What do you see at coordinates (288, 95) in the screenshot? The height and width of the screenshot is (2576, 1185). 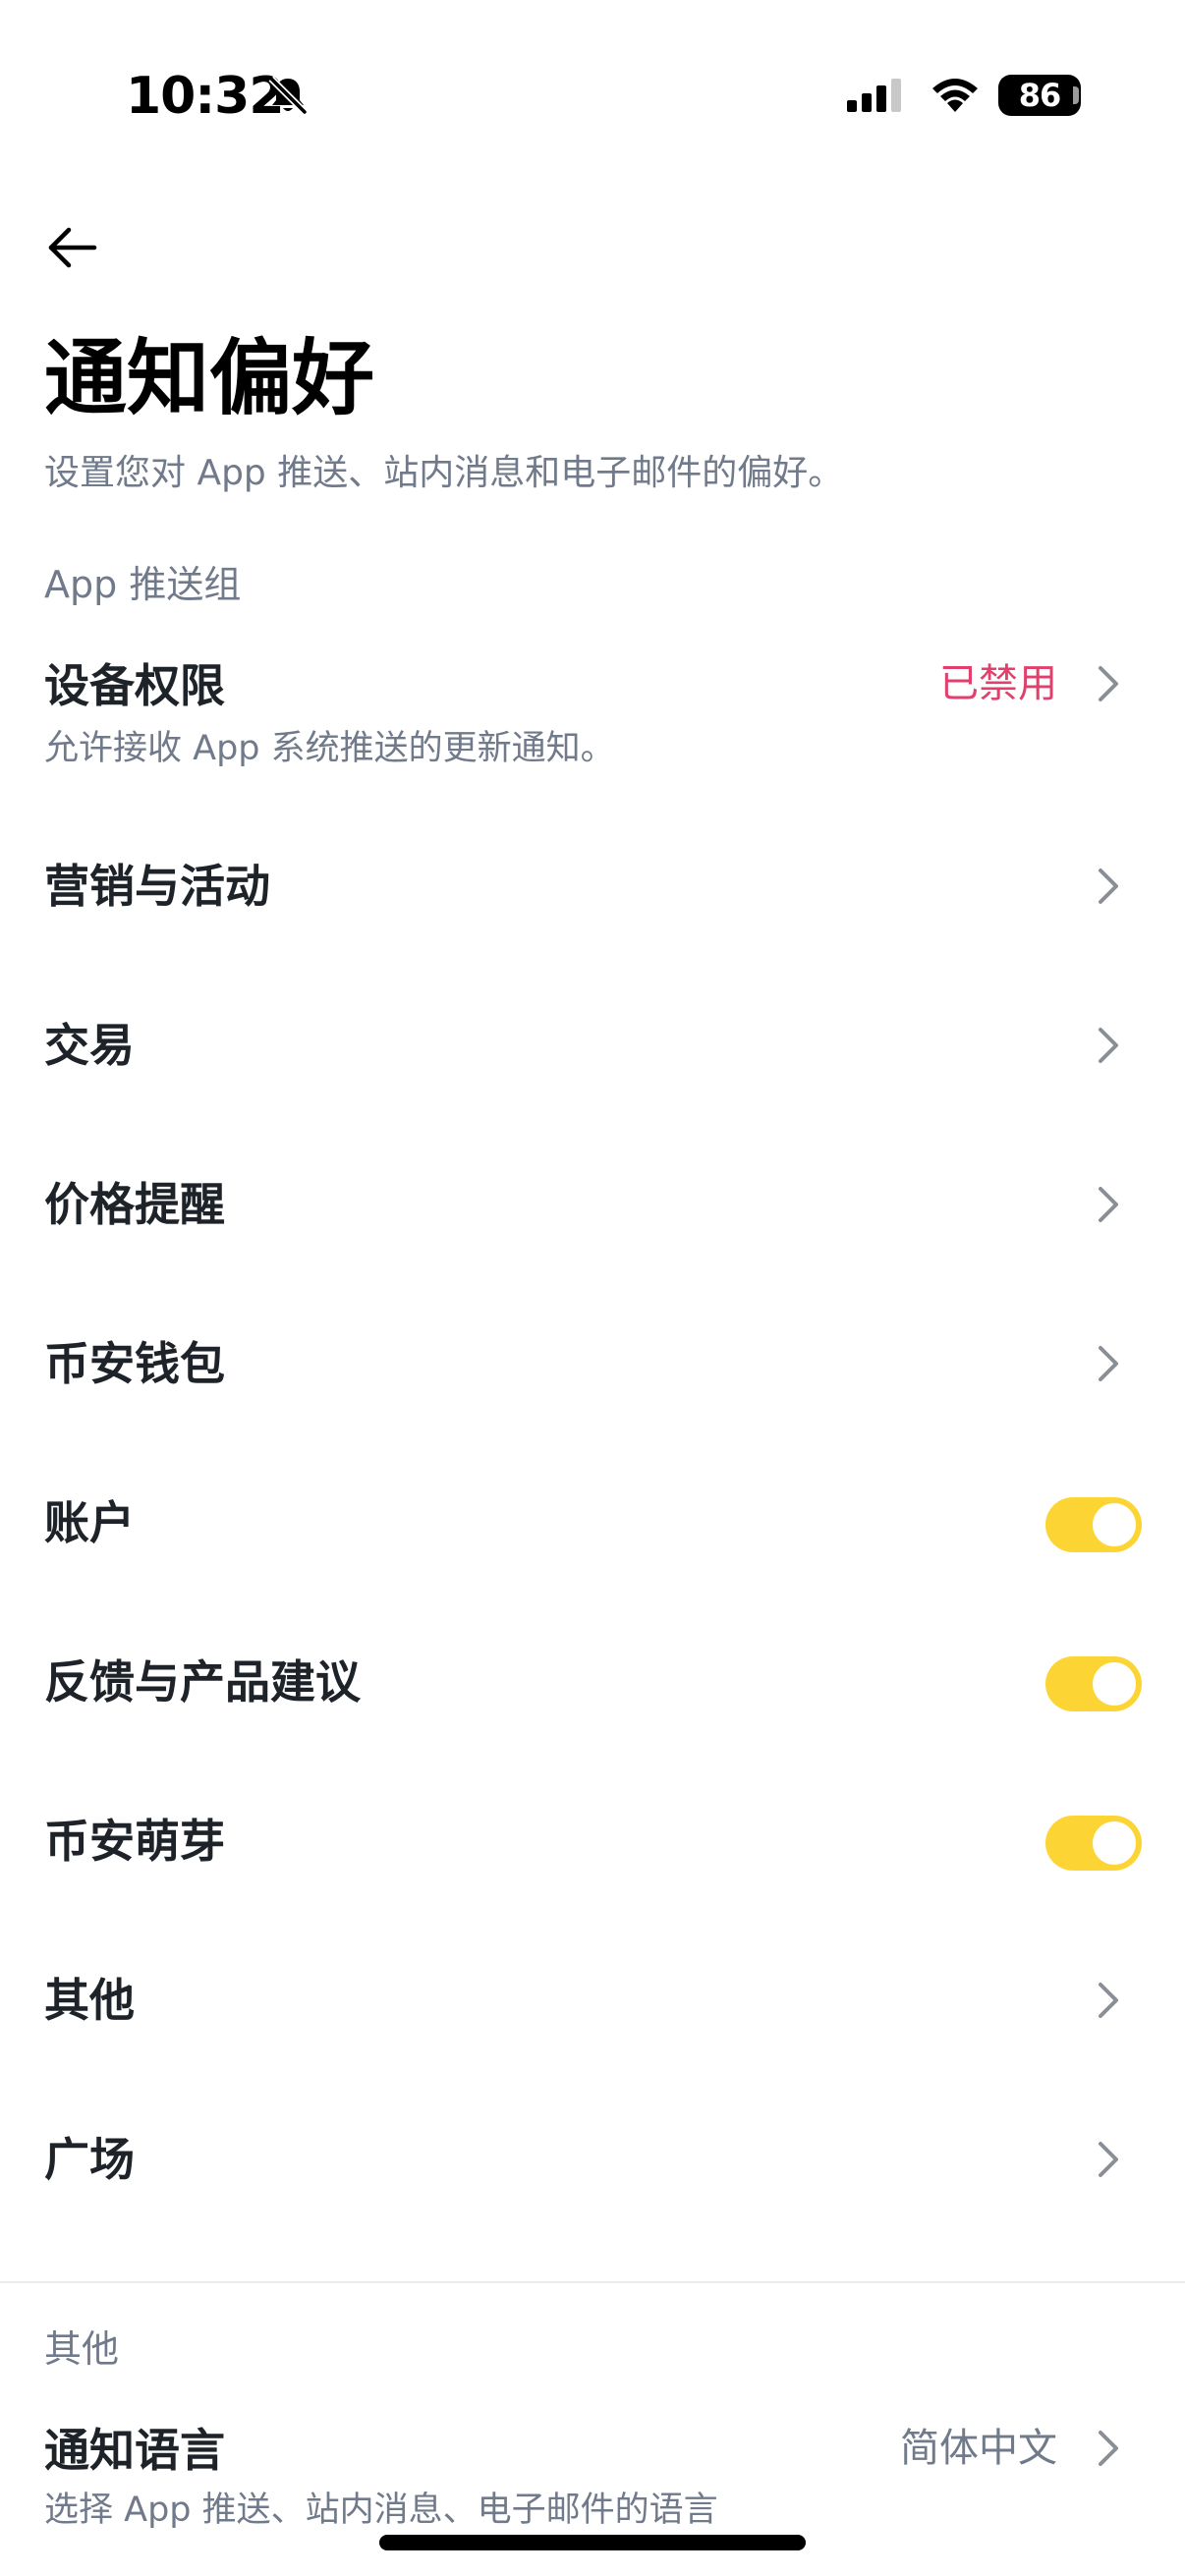 I see `bell-slash-icon` at bounding box center [288, 95].